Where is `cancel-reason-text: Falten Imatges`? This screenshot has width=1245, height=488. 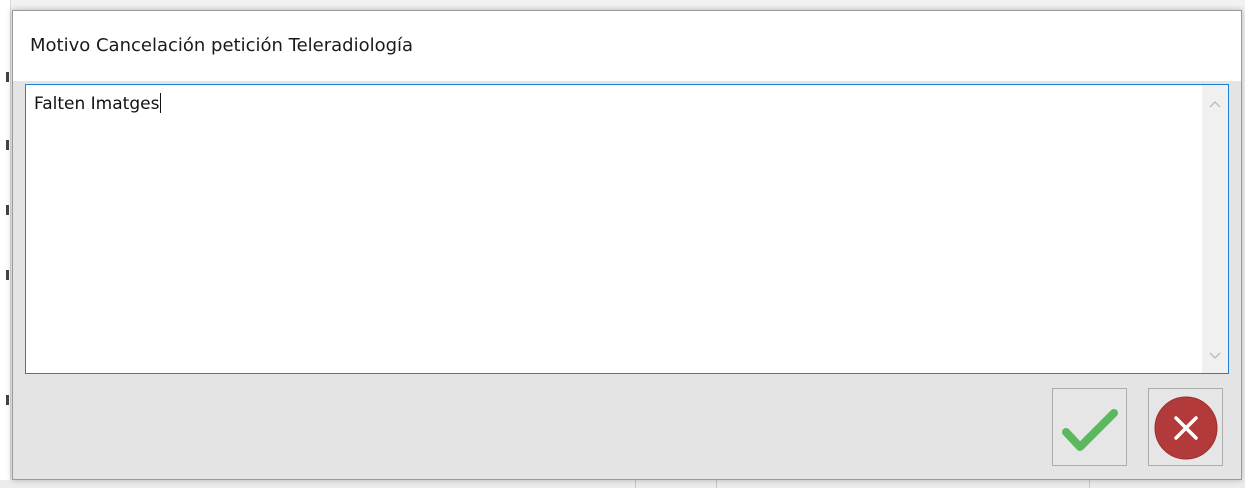
cancel-reason-text: Falten Imatges is located at coordinates (98, 103).